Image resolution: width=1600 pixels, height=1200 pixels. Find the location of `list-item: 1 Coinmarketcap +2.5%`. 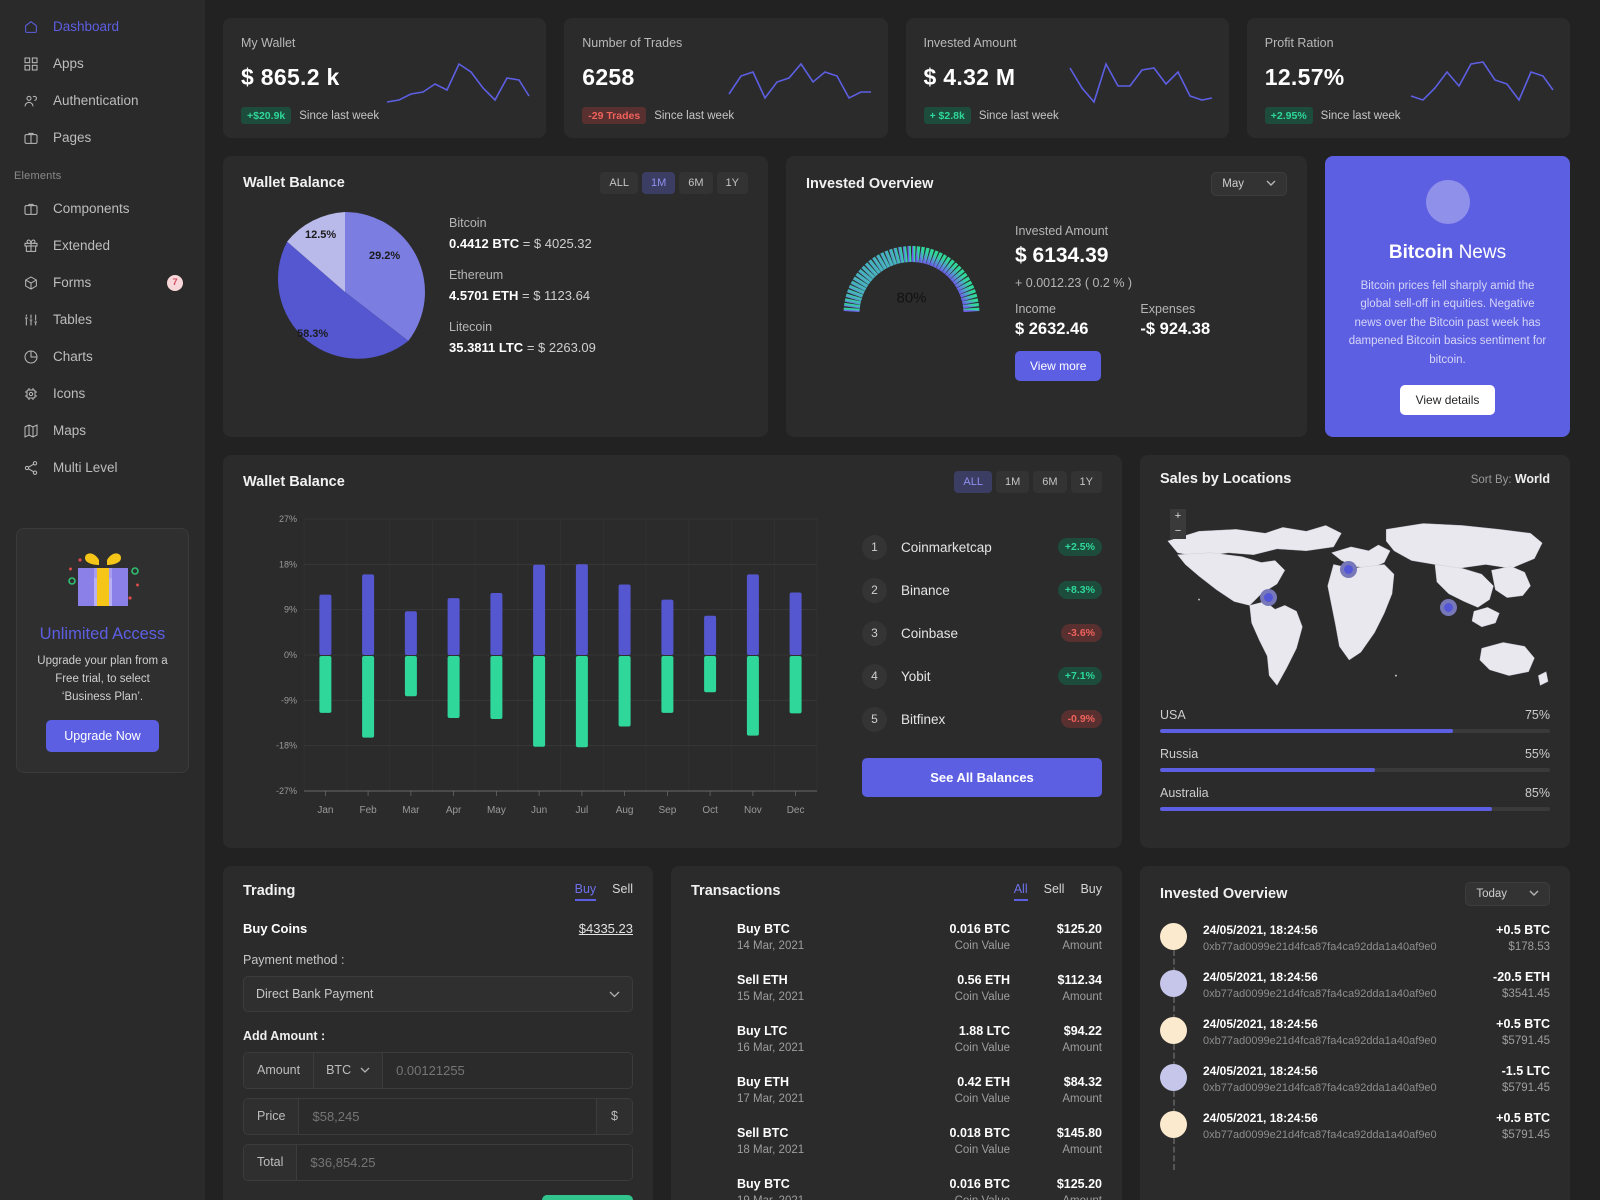

list-item: 1 Coinmarketcap +2.5% is located at coordinates (982, 547).